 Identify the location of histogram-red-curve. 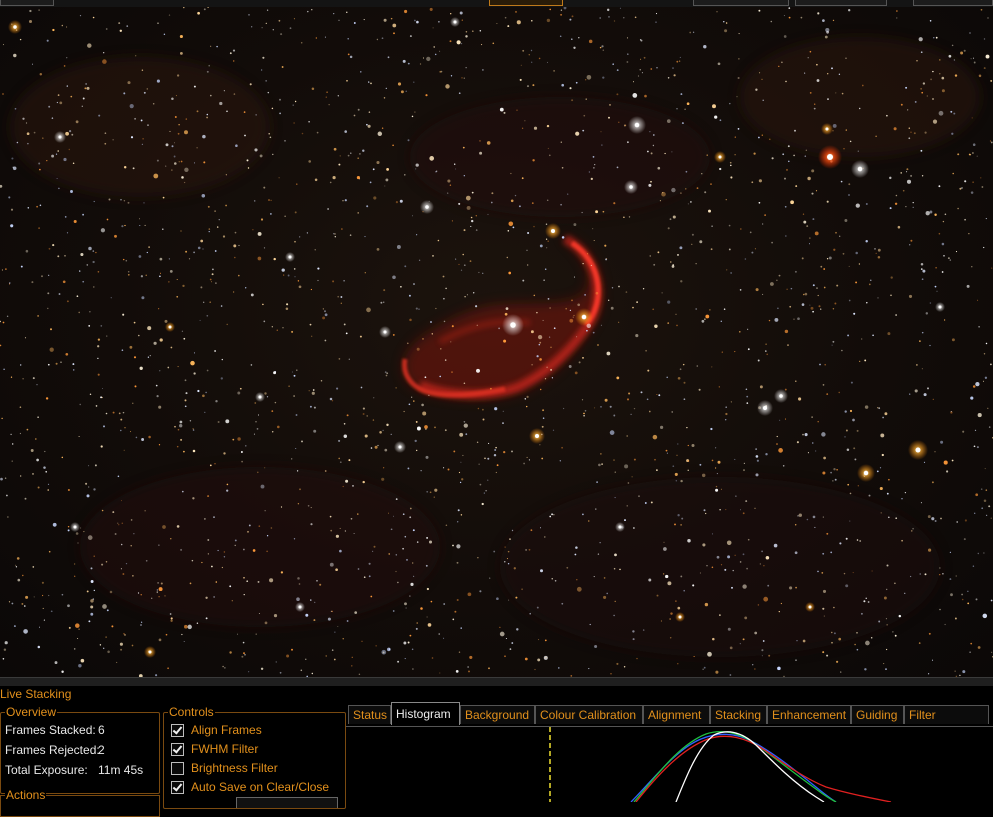
(763, 768).